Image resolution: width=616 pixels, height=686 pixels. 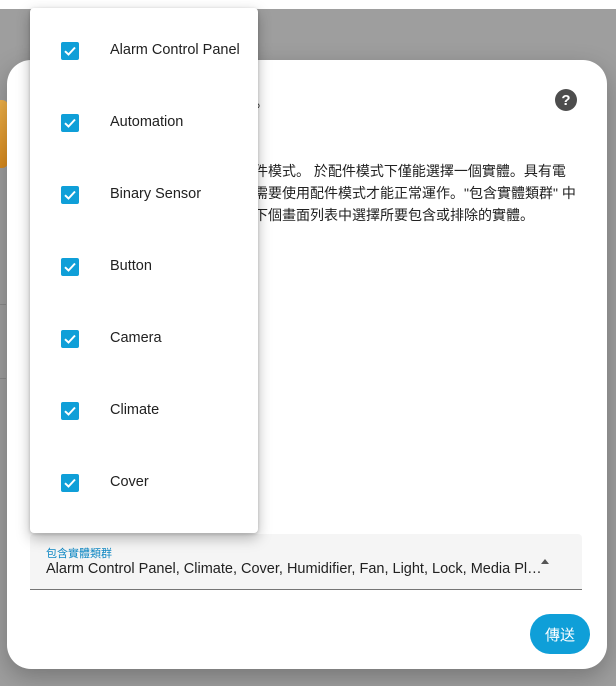 What do you see at coordinates (135, 410) in the screenshot?
I see `menu-item-label: Climate` at bounding box center [135, 410].